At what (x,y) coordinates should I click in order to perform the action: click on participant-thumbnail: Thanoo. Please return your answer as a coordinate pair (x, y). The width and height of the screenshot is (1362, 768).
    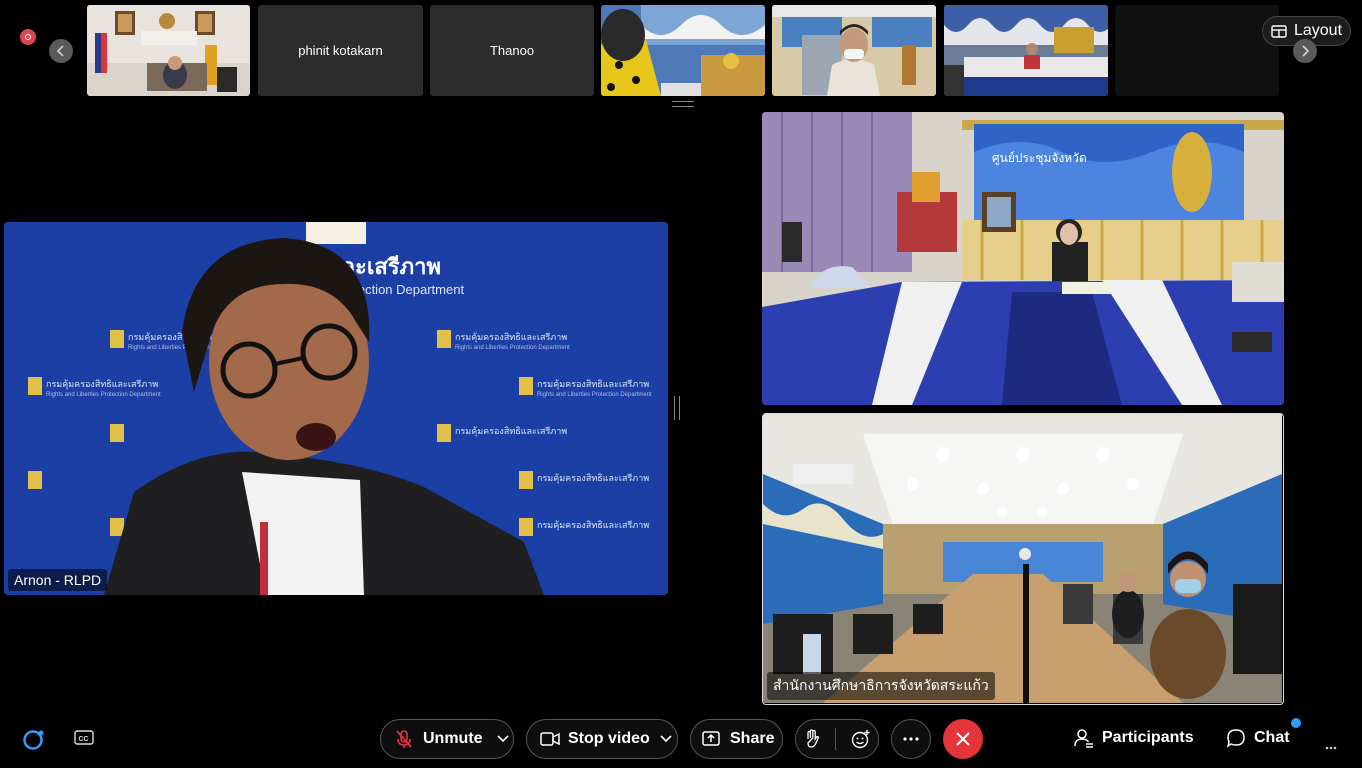
    Looking at the image, I should click on (512, 50).